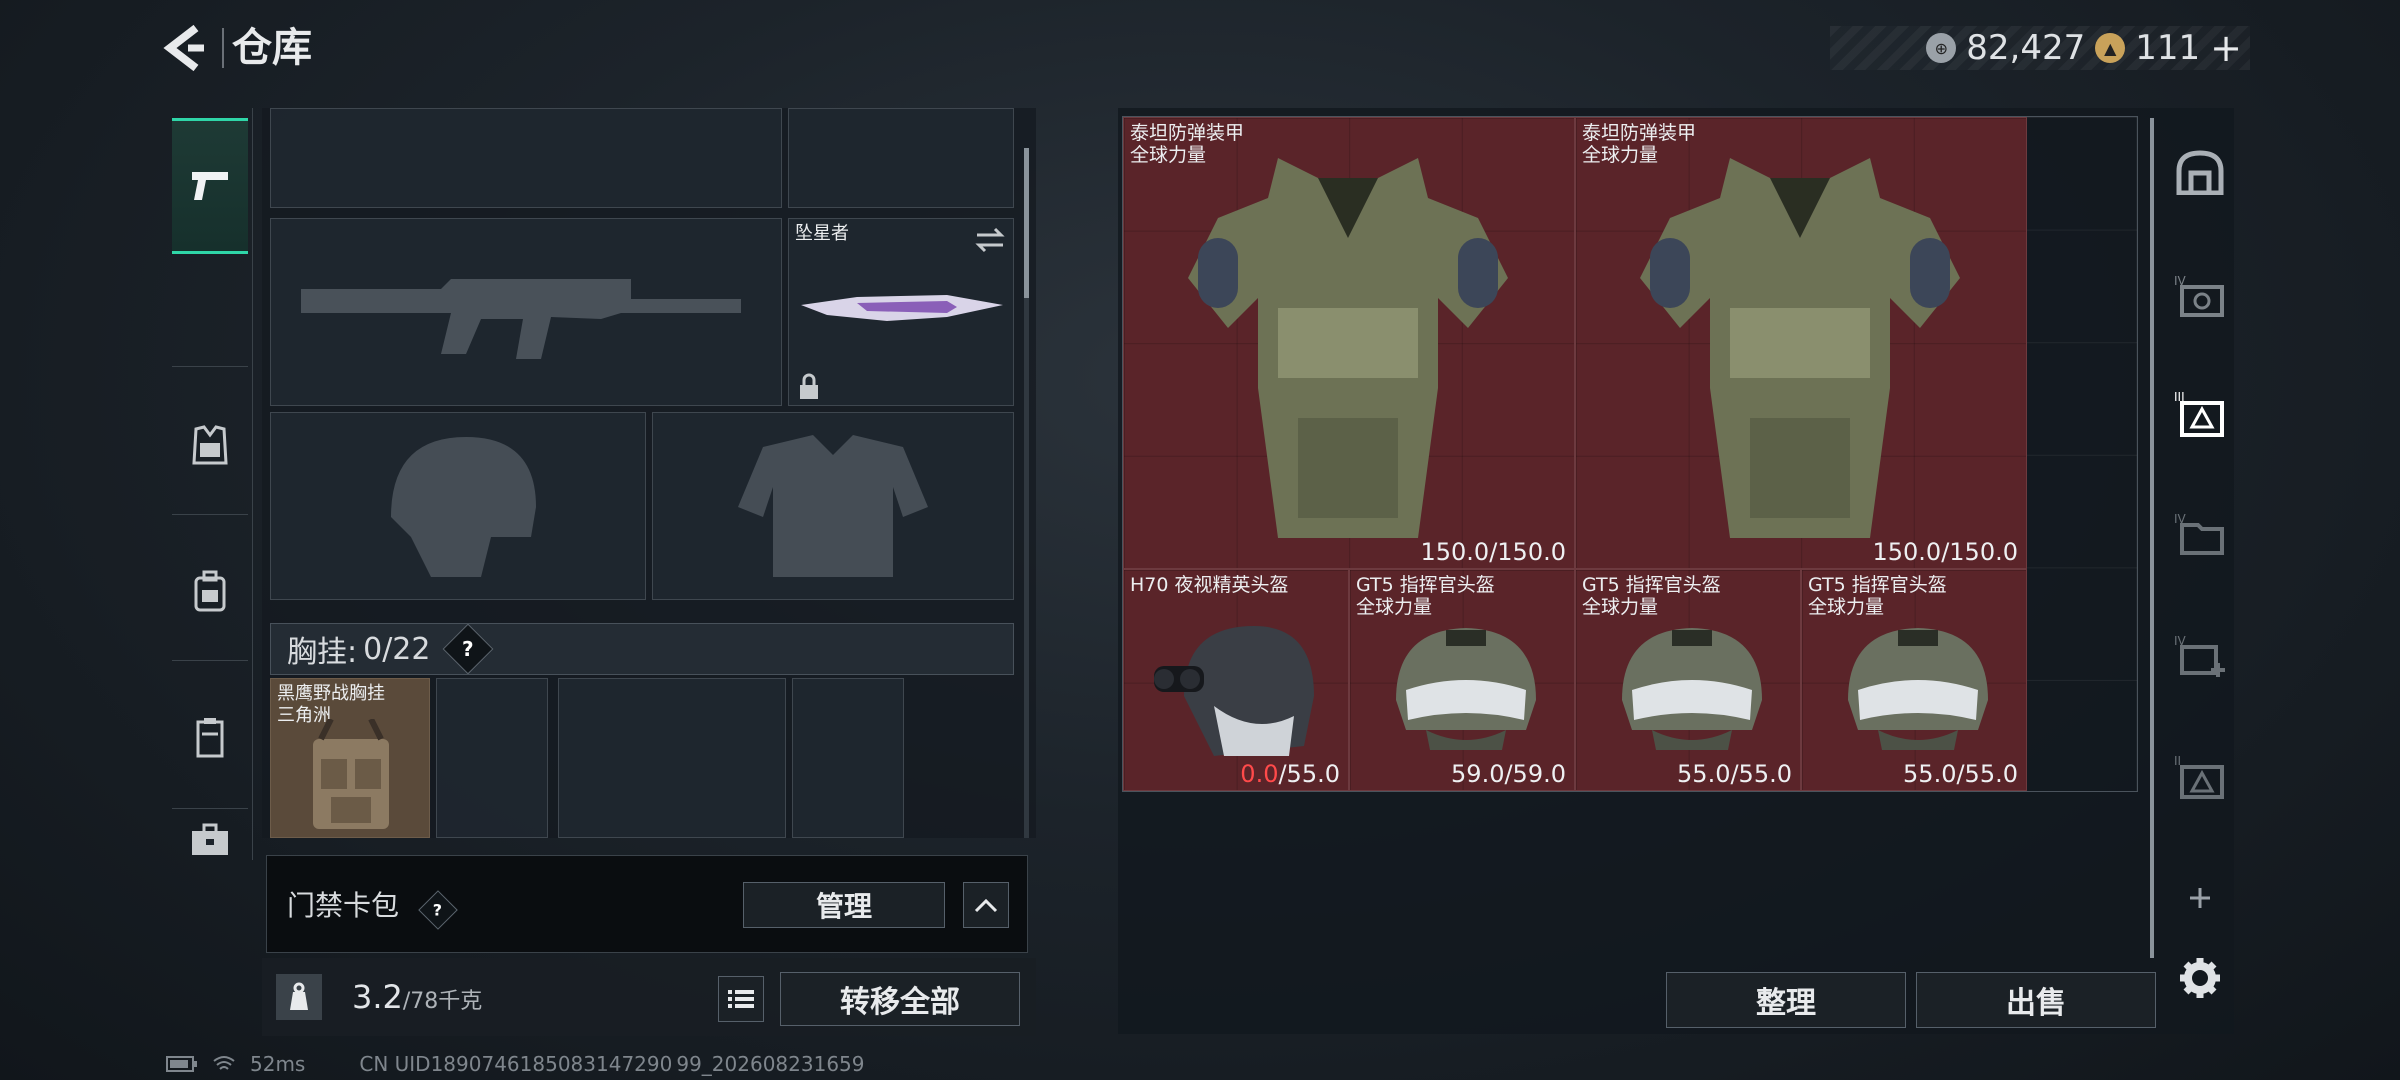  What do you see at coordinates (184, 48) in the screenshot?
I see `back-button` at bounding box center [184, 48].